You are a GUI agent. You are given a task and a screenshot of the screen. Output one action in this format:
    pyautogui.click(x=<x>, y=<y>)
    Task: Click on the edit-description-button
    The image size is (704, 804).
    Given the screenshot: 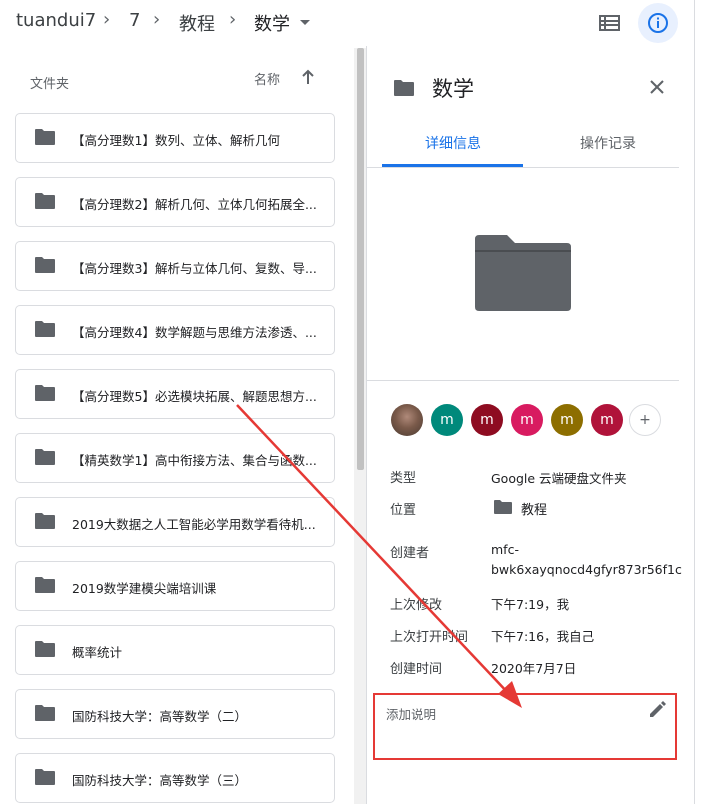 What is the action you would take?
    pyautogui.click(x=658, y=709)
    